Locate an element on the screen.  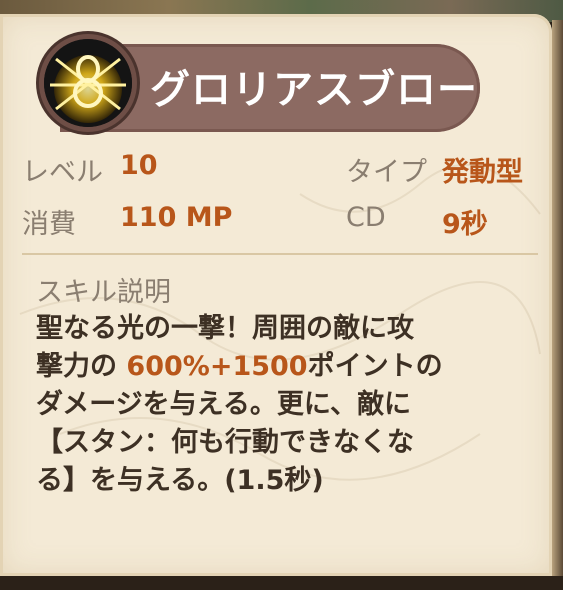
cd-value: 9秒 is located at coordinates (465, 224).